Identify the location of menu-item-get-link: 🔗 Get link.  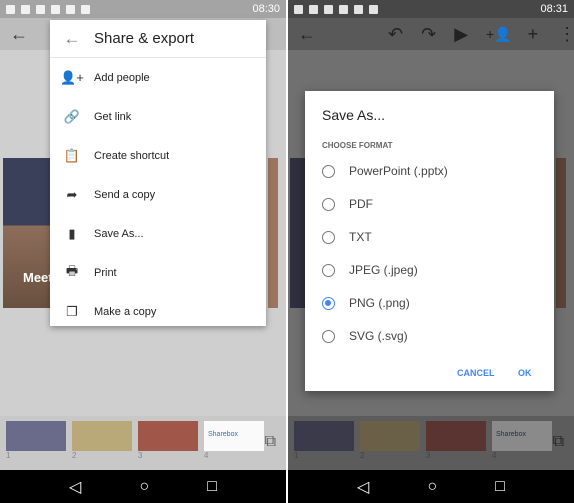
(158, 116).